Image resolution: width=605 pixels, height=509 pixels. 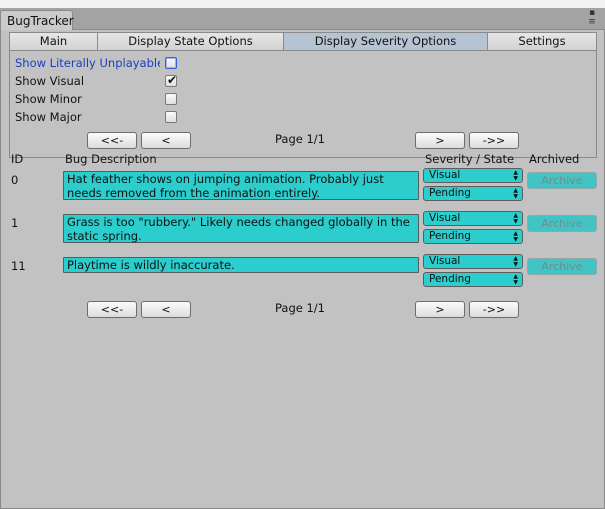 What do you see at coordinates (111, 159) in the screenshot?
I see `column-header-description: Bug Description` at bounding box center [111, 159].